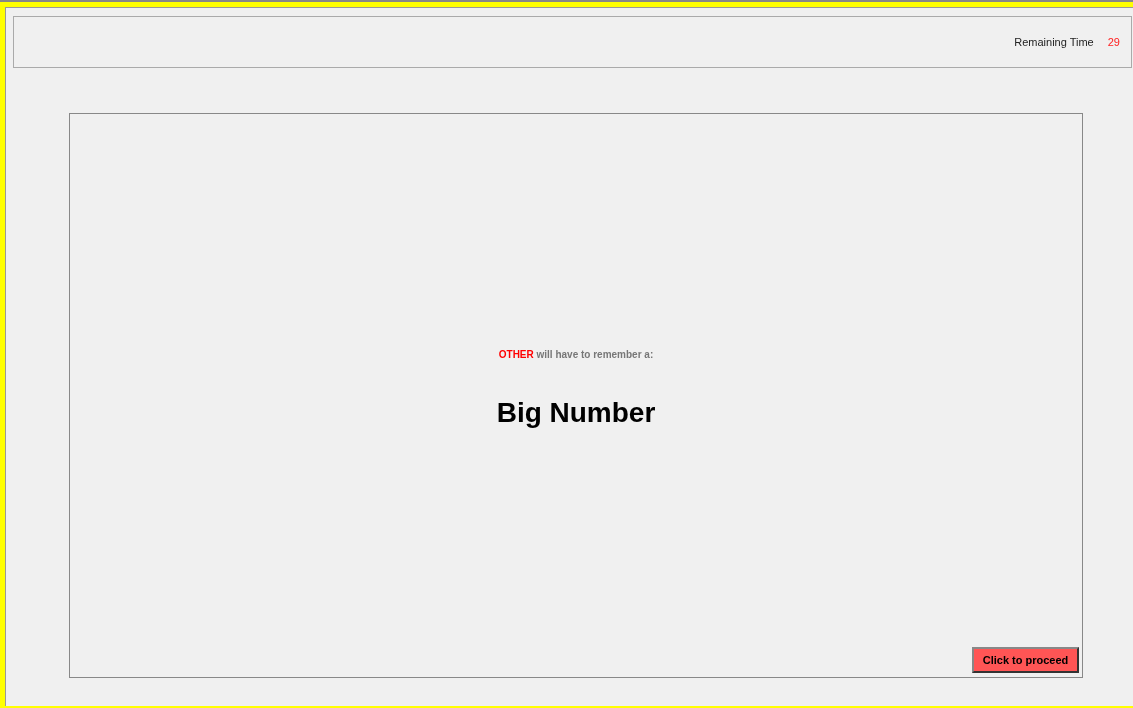 This screenshot has height=708, width=1133. I want to click on proceed-button: Click to proceed, so click(1025, 660).